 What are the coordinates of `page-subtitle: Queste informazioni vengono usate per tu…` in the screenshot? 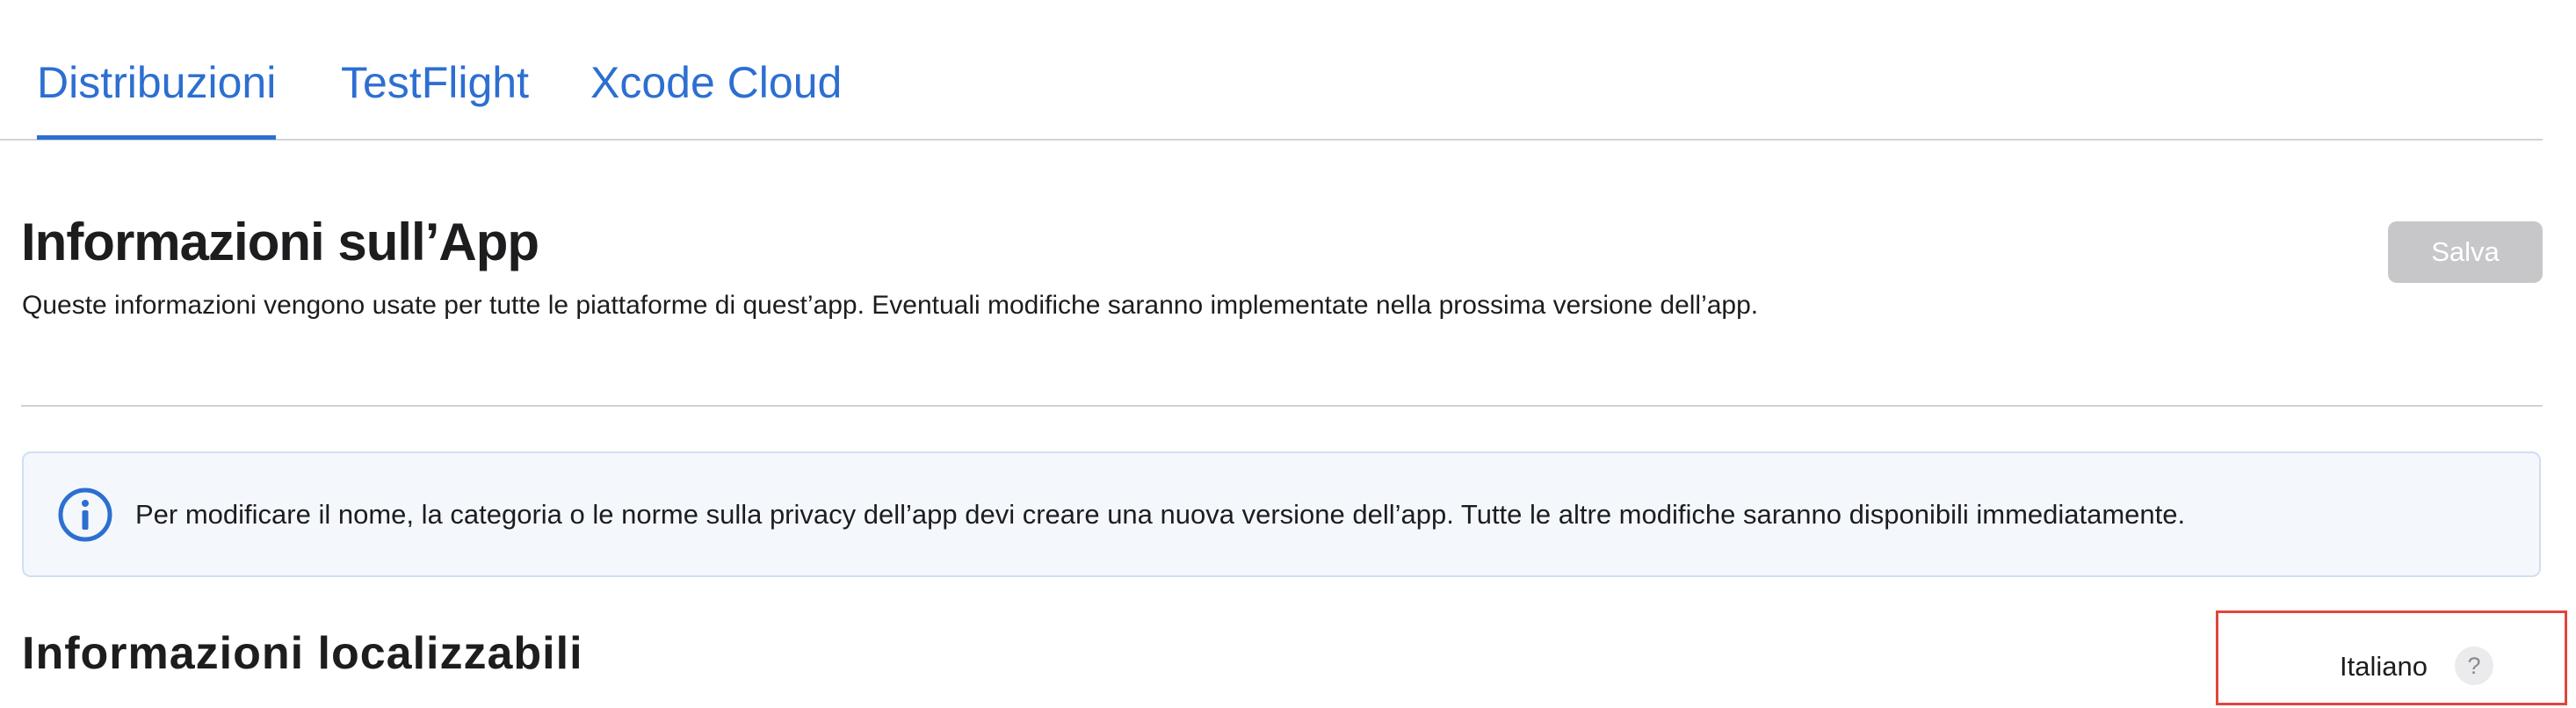 It's located at (890, 305).